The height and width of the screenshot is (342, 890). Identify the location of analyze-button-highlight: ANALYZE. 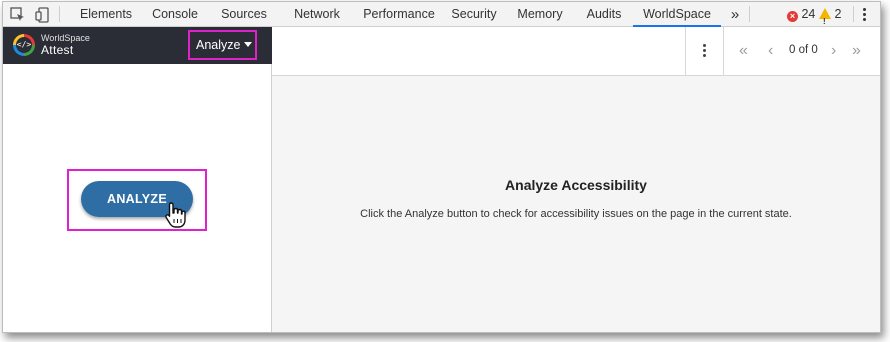
(137, 200).